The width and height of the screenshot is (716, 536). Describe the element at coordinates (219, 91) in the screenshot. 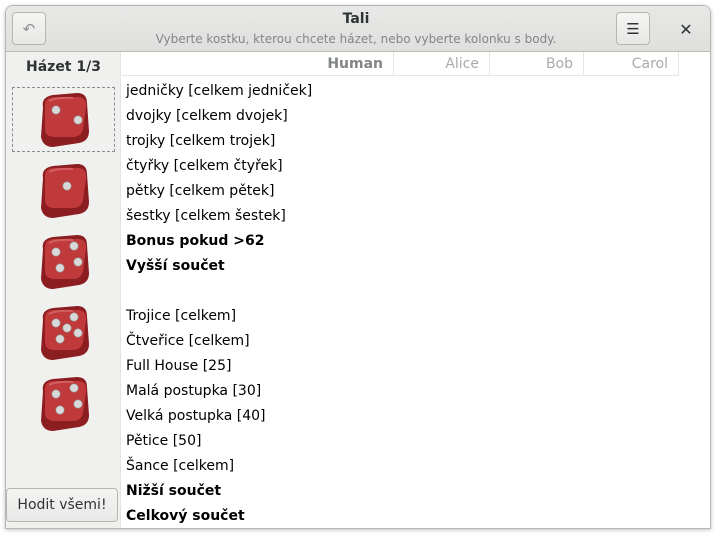

I see `score-row-label: jedničky [celkem jedniček]` at that location.